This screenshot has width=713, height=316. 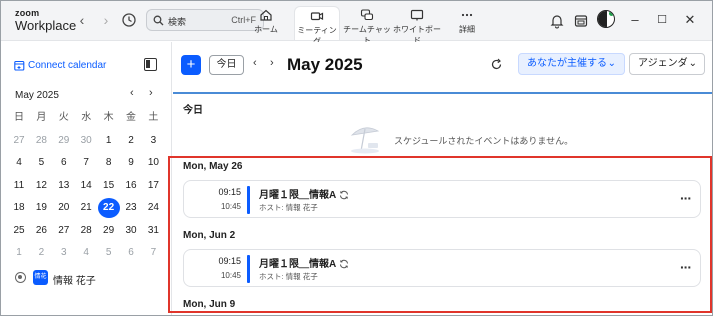 I want to click on status-online-dot, so click(x=611, y=14).